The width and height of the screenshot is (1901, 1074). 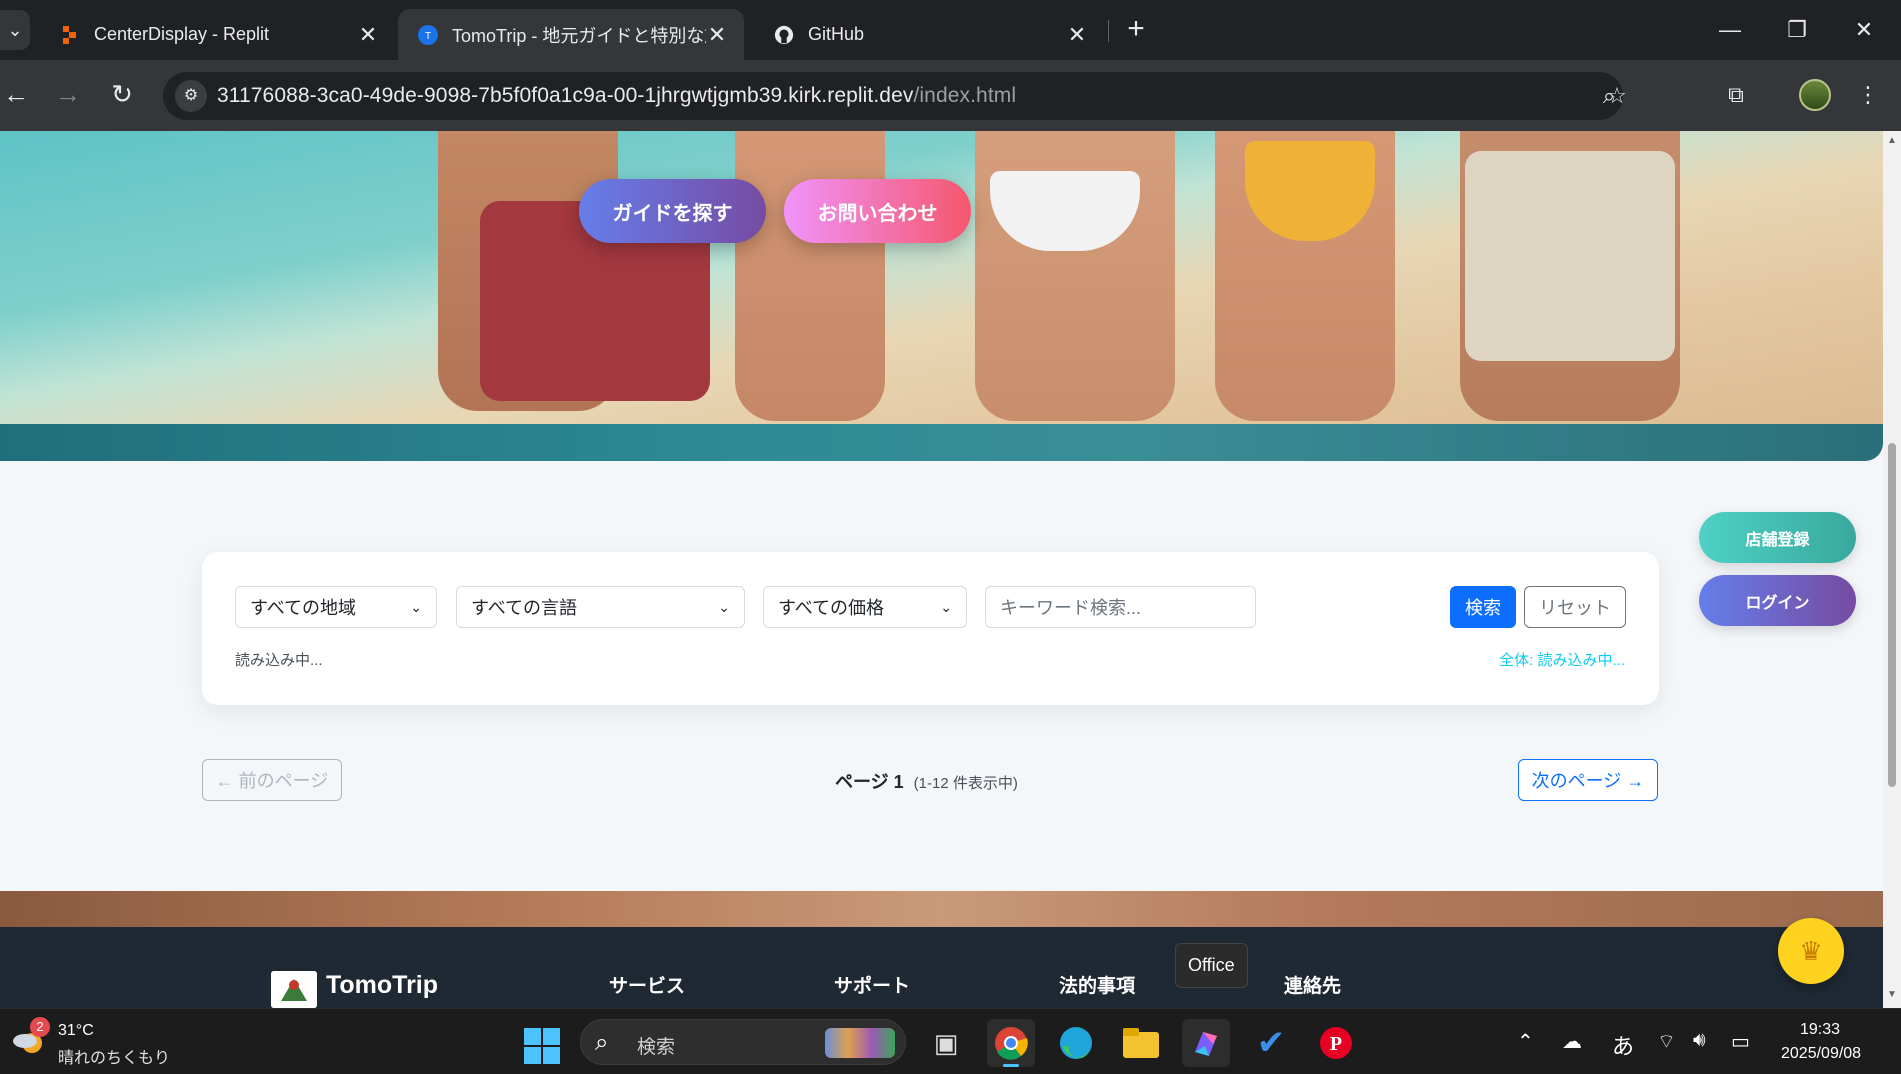 What do you see at coordinates (1821, 1054) in the screenshot?
I see `clock-date: 2025/09/08` at bounding box center [1821, 1054].